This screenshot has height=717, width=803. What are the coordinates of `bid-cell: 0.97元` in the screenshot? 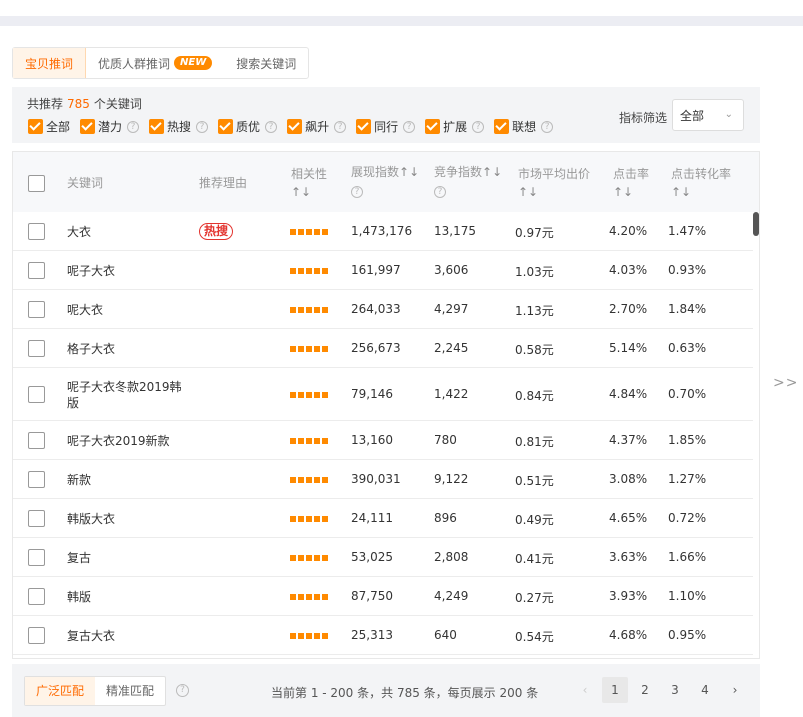 It's located at (534, 232).